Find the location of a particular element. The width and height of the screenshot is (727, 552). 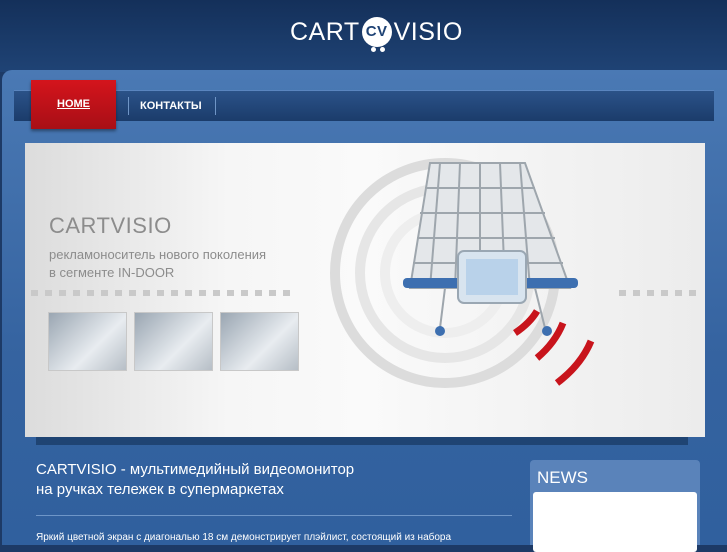

banner-dots-left is located at coordinates (160, 293).